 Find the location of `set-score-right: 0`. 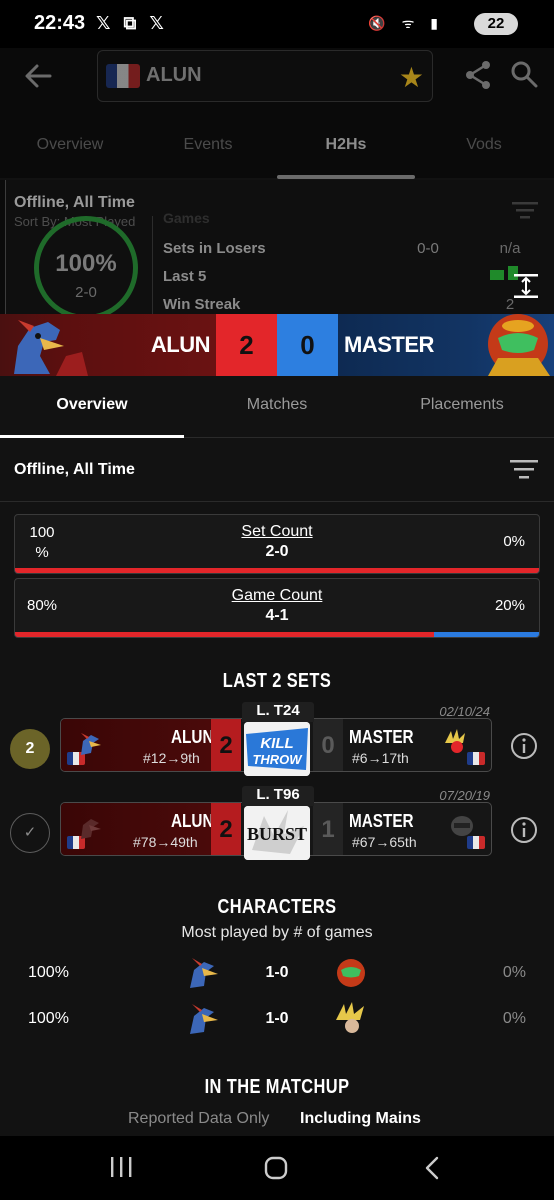

set-score-right: 0 is located at coordinates (328, 745).